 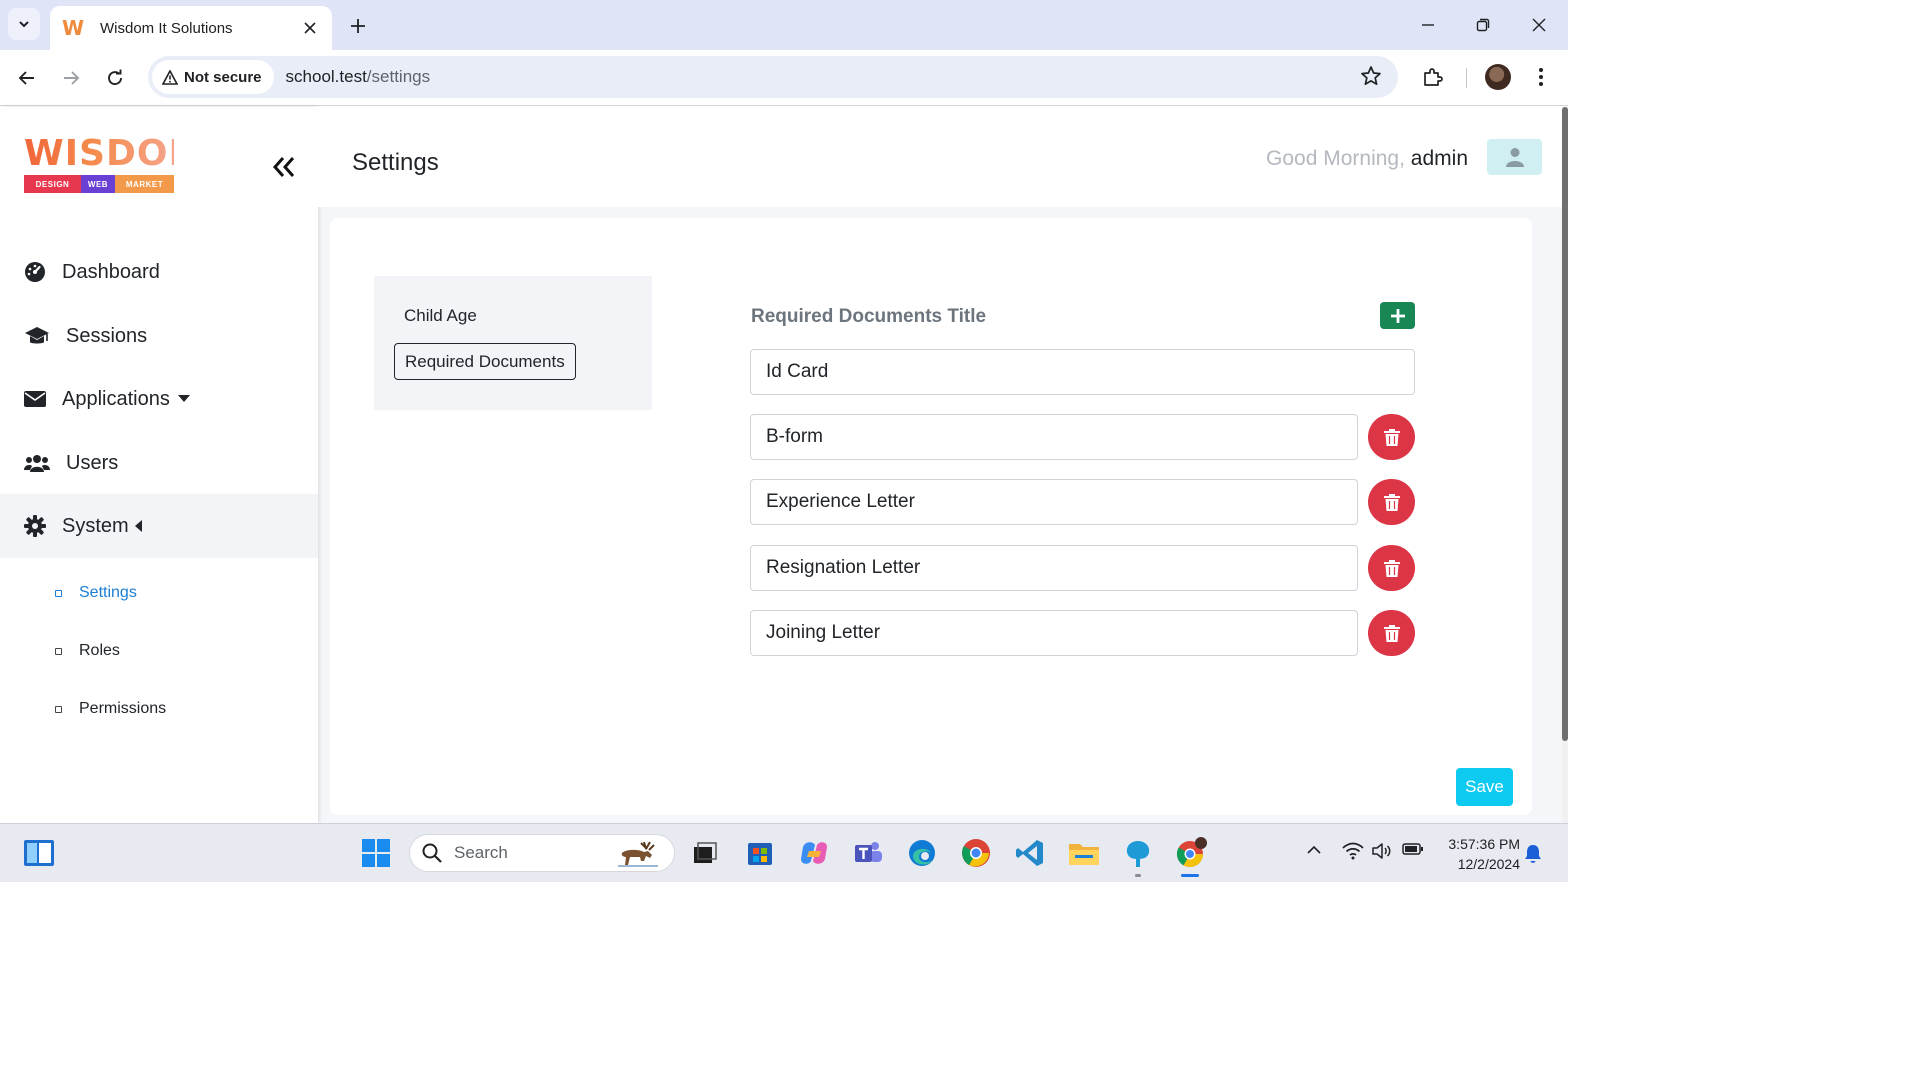 What do you see at coordinates (1483, 25) in the screenshot?
I see `restore-icon` at bounding box center [1483, 25].